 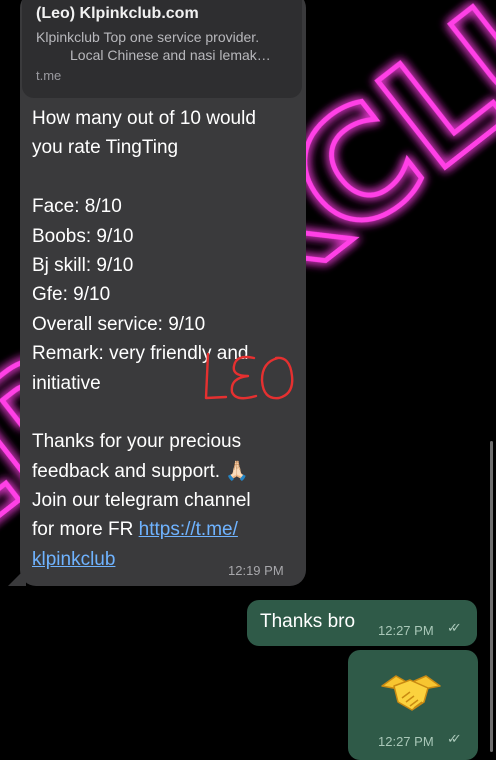 What do you see at coordinates (119, 324) in the screenshot?
I see `message-line: Overall service: 9/10` at bounding box center [119, 324].